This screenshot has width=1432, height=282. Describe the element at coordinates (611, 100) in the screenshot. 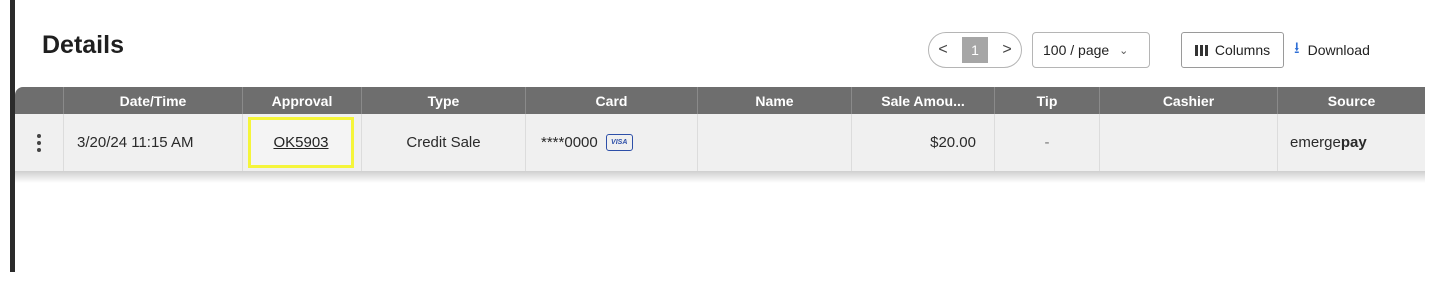

I see `column-header-card: Card` at that location.